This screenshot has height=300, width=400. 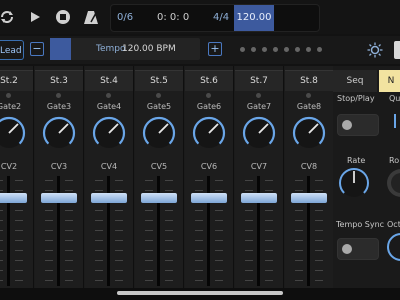 I want to click on channel-header: St.7, so click(x=259, y=80).